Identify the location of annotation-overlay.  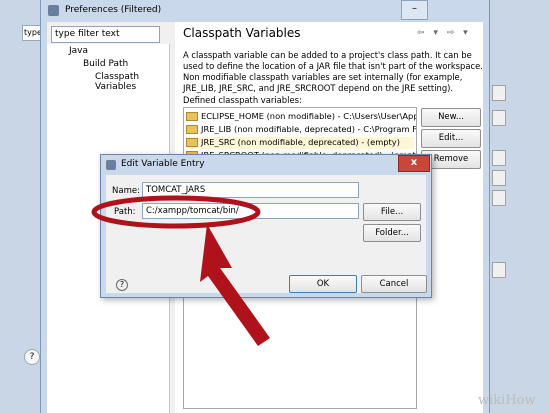
(180, 270).